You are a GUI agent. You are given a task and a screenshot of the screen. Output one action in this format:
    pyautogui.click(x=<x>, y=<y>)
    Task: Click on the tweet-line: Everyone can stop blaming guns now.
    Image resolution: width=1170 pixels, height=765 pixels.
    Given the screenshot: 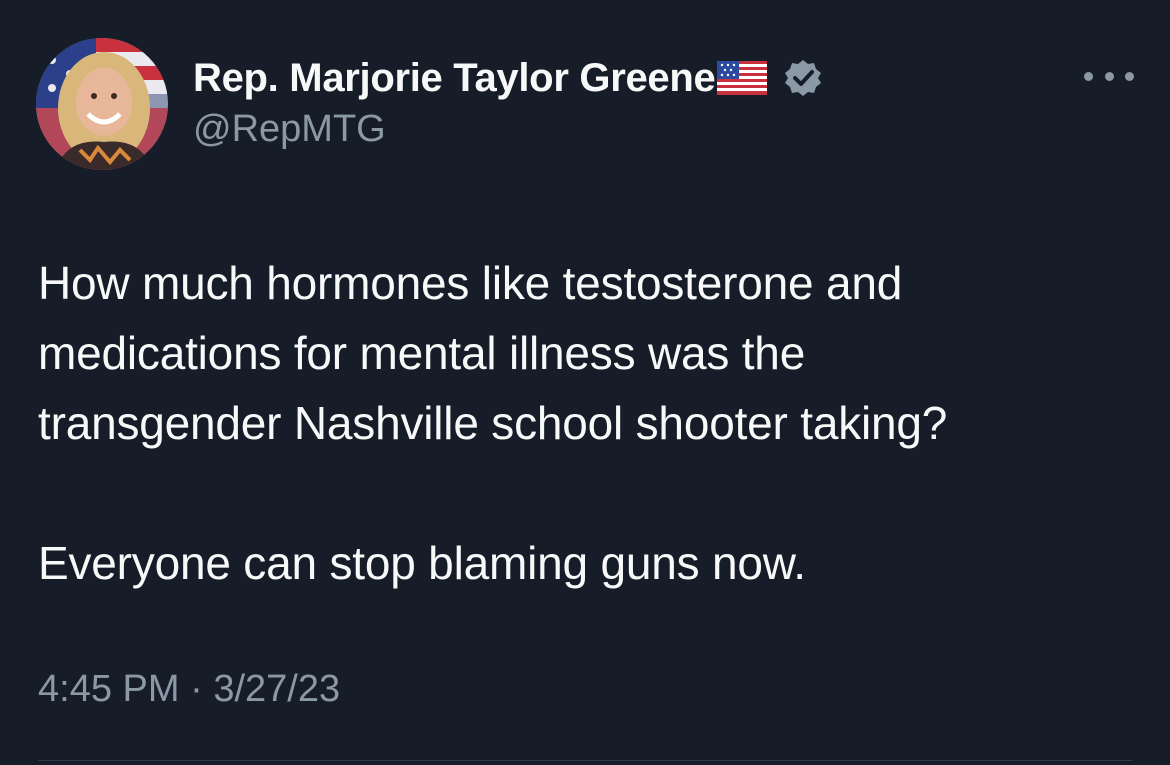 What is the action you would take?
    pyautogui.click(x=422, y=563)
    